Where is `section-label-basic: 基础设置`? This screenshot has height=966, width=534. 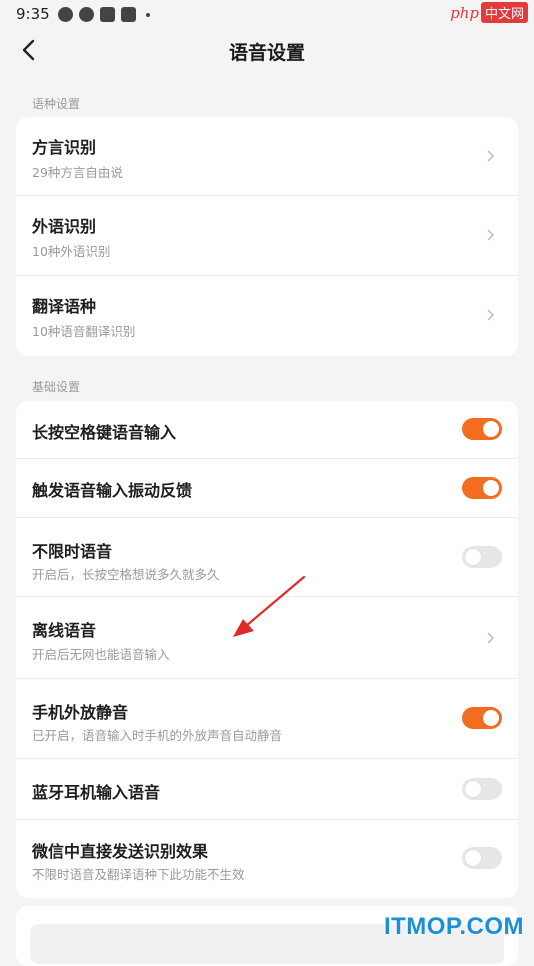 section-label-basic: 基础设置 is located at coordinates (56, 387).